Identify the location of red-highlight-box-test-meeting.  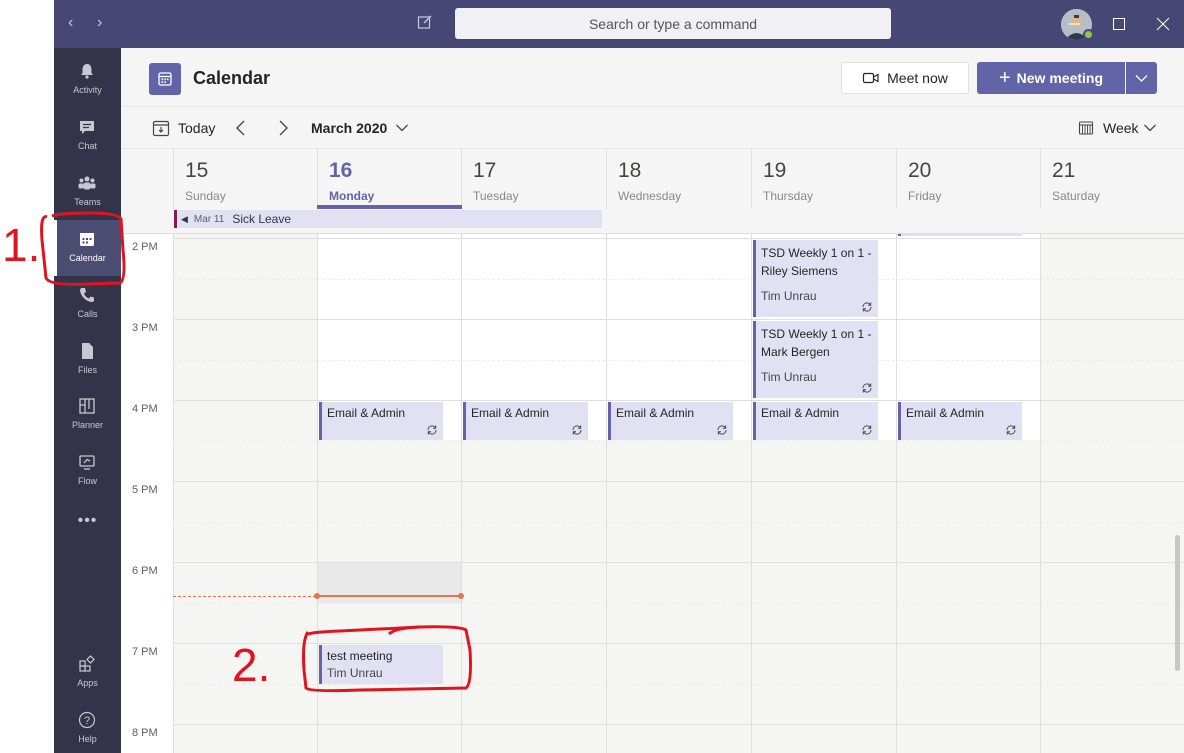
(387, 659).